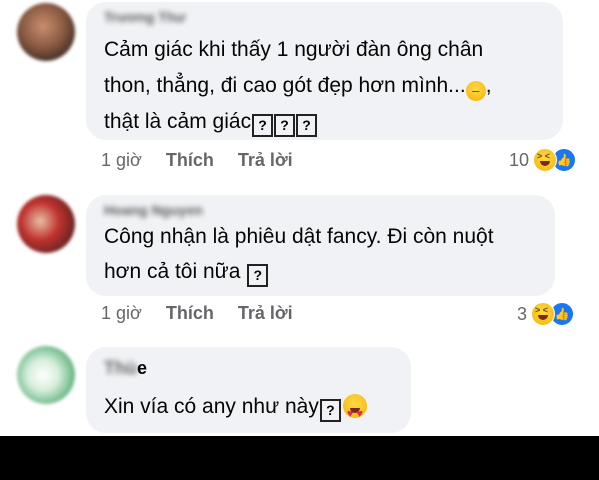  Describe the element at coordinates (519, 159) in the screenshot. I see `reaction-count: 10` at that location.